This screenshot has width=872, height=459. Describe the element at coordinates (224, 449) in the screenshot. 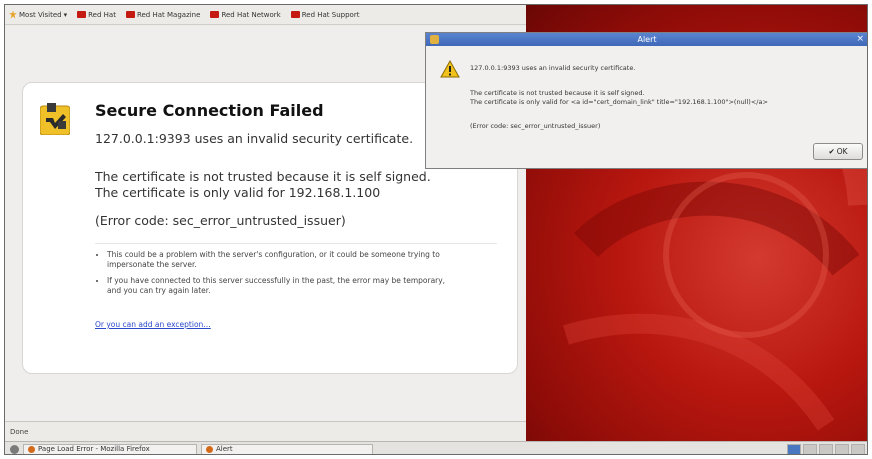

I see `taskbar-item-label: Alert` at that location.